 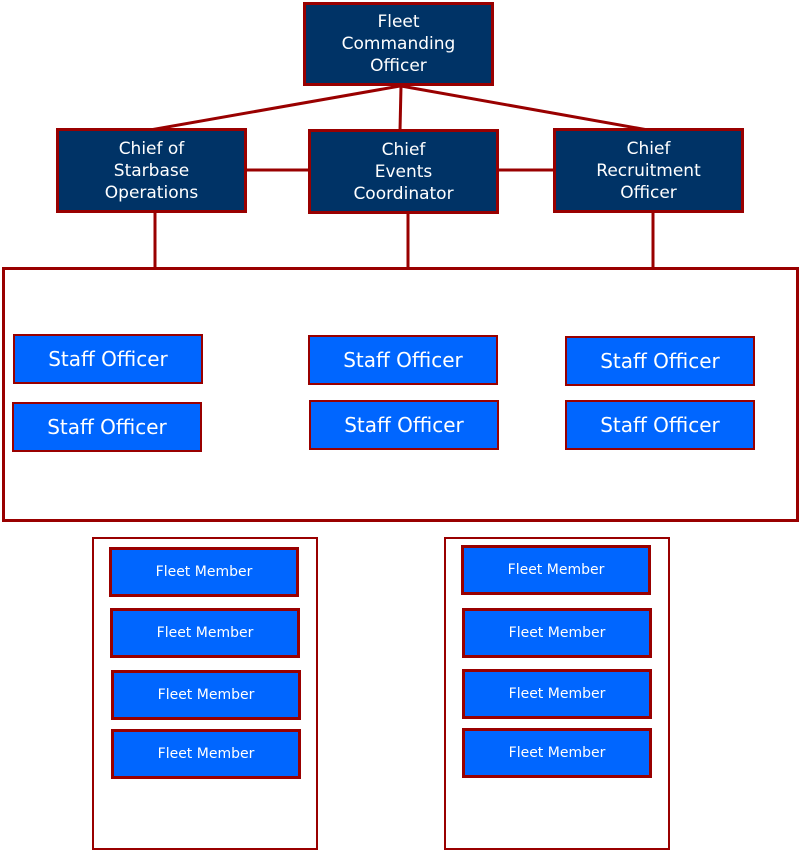 I want to click on chief-recruitment-officer-box: Chief Recruitment Officer, so click(x=648, y=170).